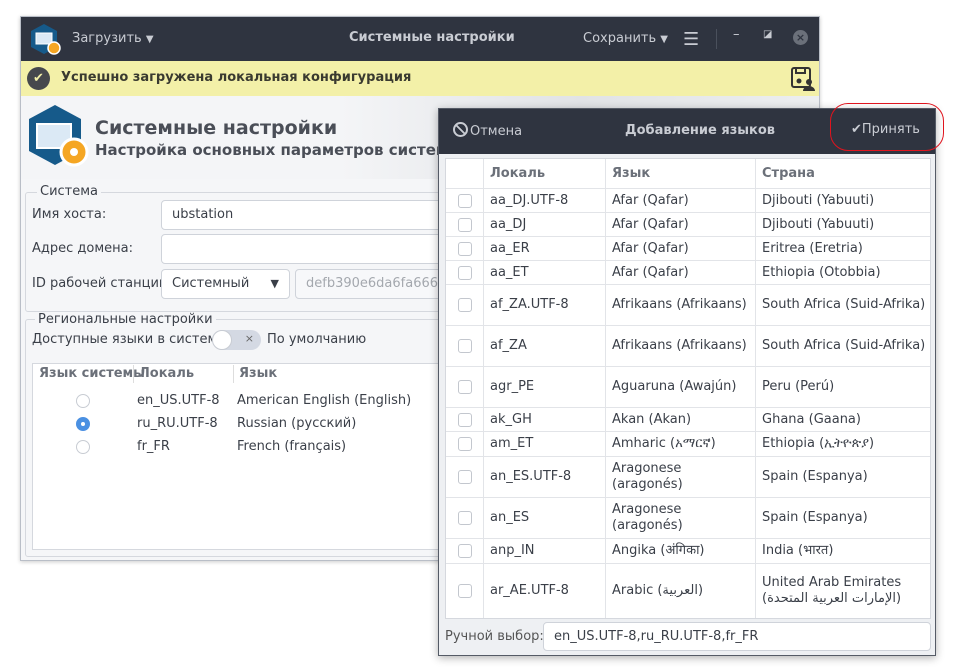 This screenshot has width=957, height=669. I want to click on load-menu-button: Загрузить ▼, so click(113, 38).